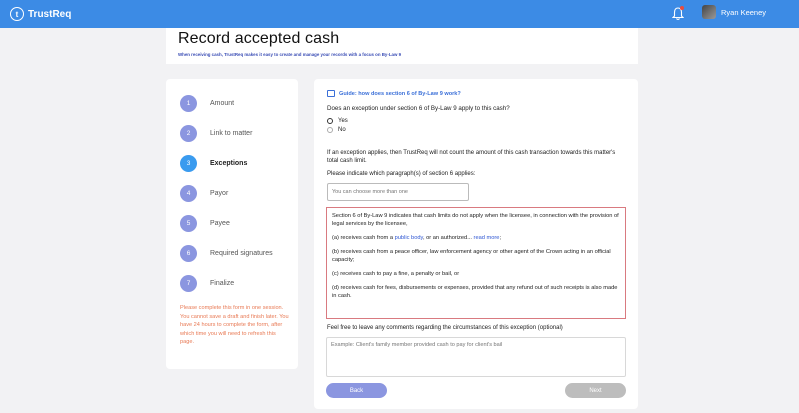 The height and width of the screenshot is (413, 799). What do you see at coordinates (409, 238) in the screenshot?
I see `public-body-link: public body` at bounding box center [409, 238].